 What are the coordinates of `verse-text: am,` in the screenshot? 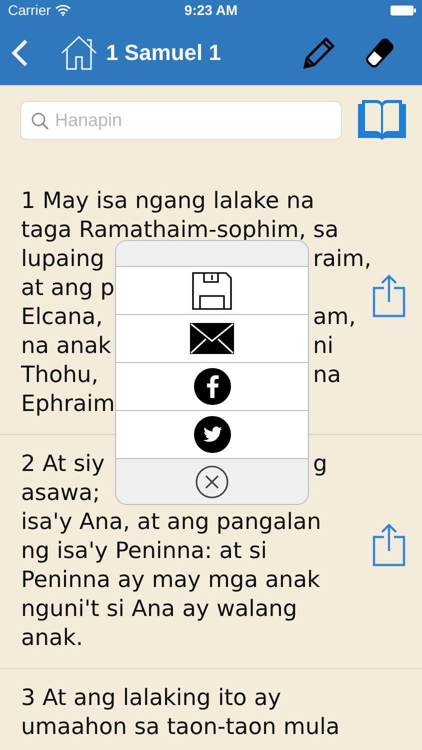 It's located at (335, 317).